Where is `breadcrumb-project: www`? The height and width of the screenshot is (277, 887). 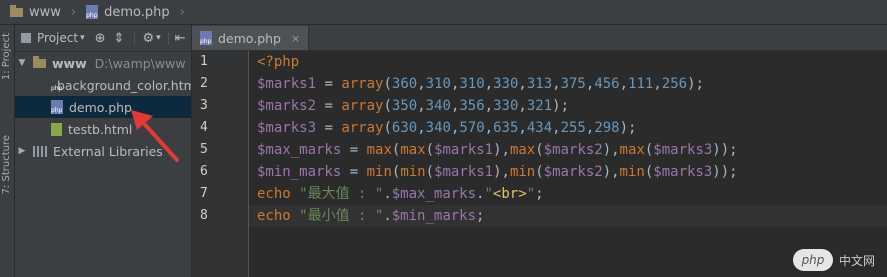 breadcrumb-project: www is located at coordinates (32, 12).